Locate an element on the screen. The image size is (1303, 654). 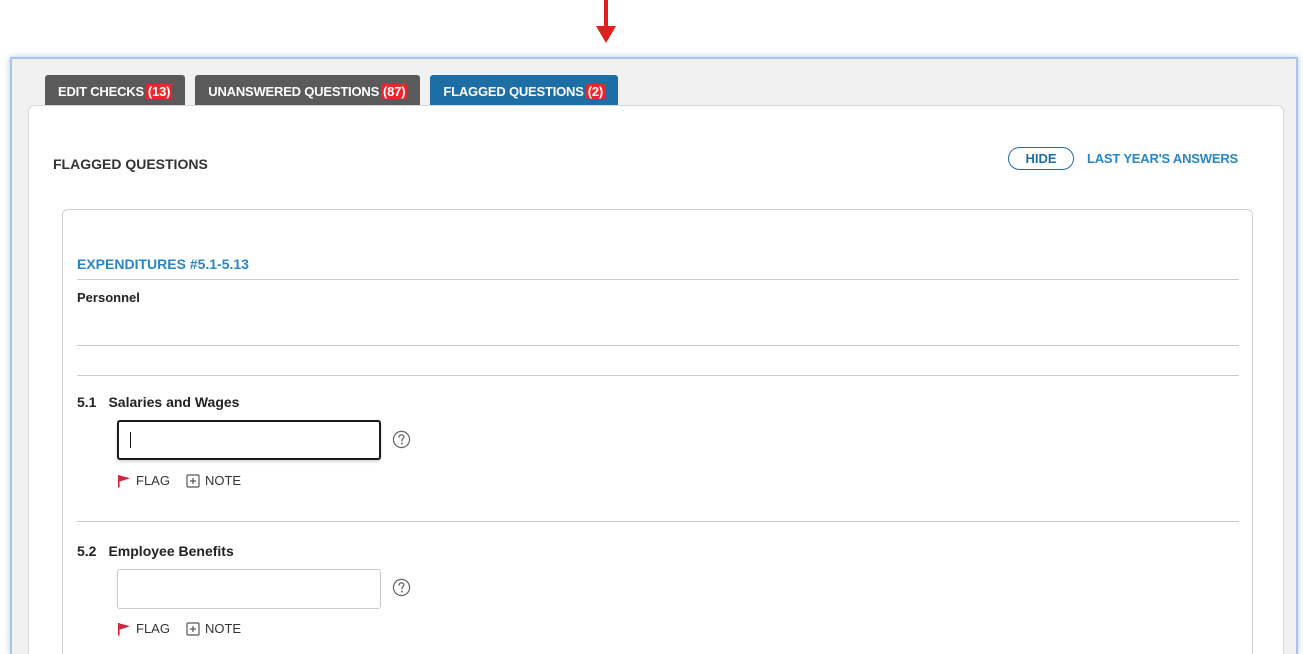
salaries-wages-input is located at coordinates (249, 440).